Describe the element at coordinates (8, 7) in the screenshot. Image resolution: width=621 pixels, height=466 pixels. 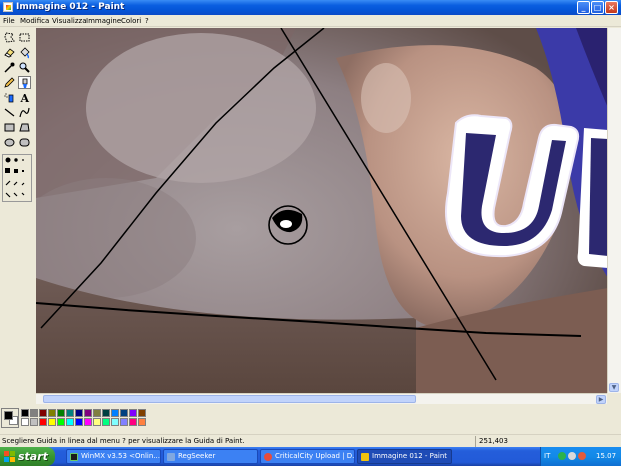
I see `paint-app-icon` at that location.